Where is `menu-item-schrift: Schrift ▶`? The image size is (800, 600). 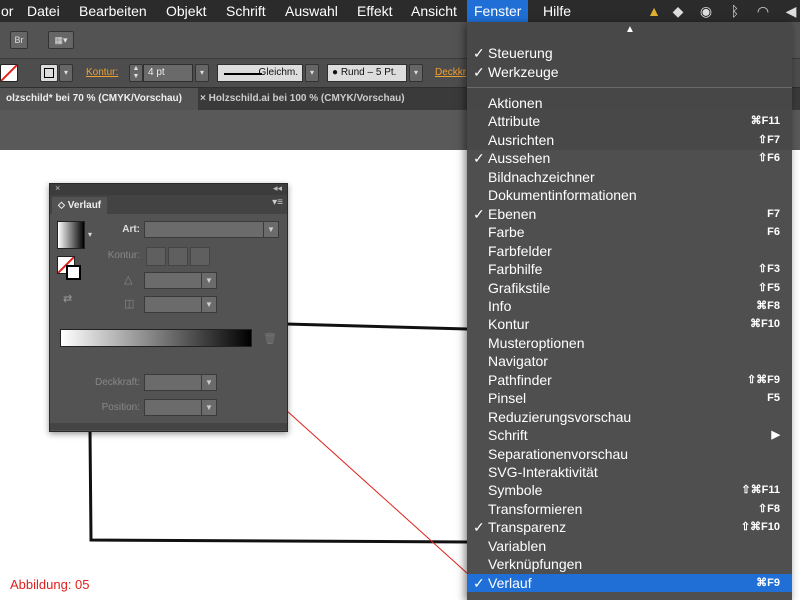
menu-item-schrift: Schrift ▶ is located at coordinates (629, 435).